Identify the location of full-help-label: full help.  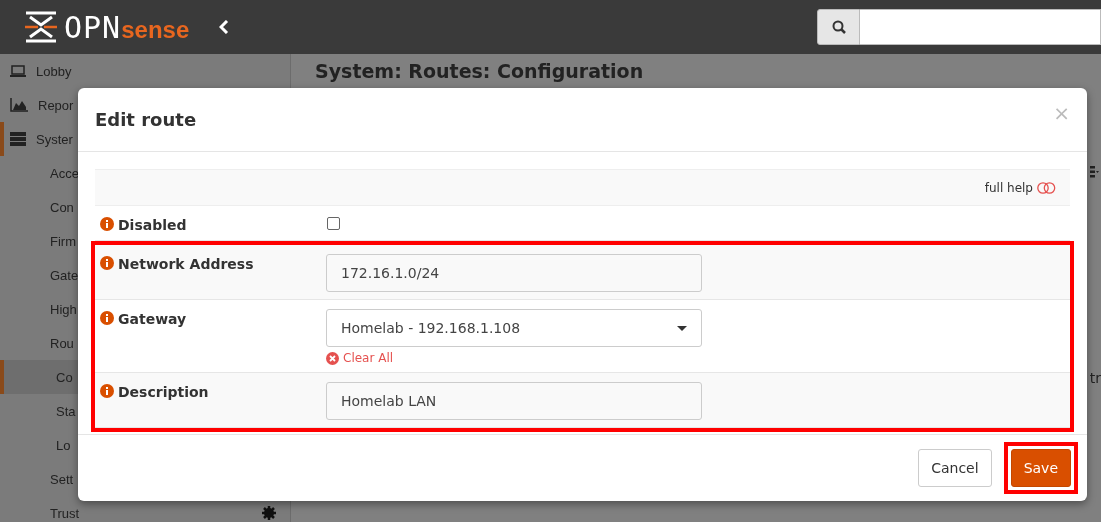
(1008, 187).